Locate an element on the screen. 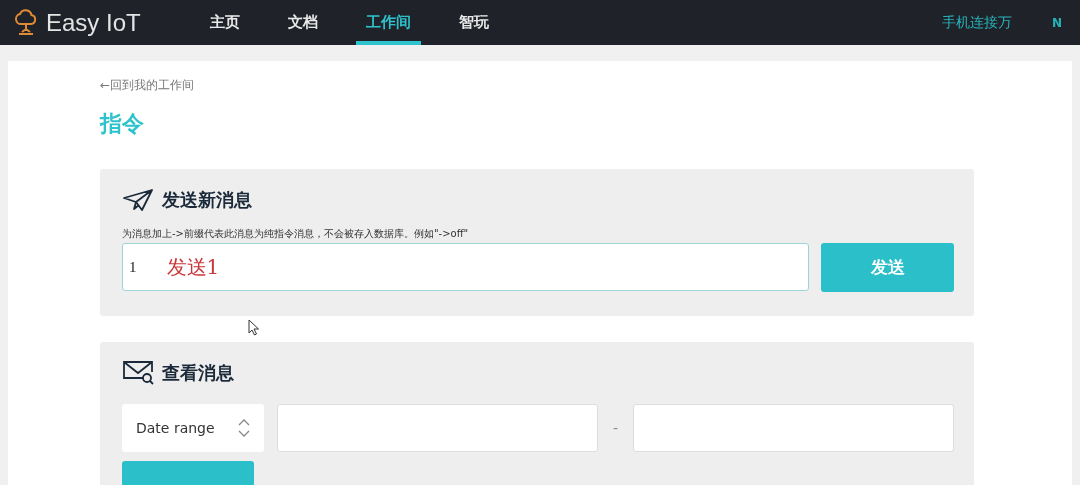 The image size is (1080, 485). nav-link: N is located at coordinates (1056, 22).